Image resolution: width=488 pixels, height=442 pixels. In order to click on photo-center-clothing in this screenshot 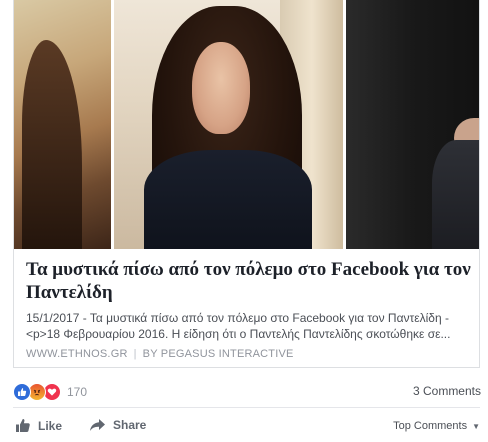, I will do `click(228, 199)`.